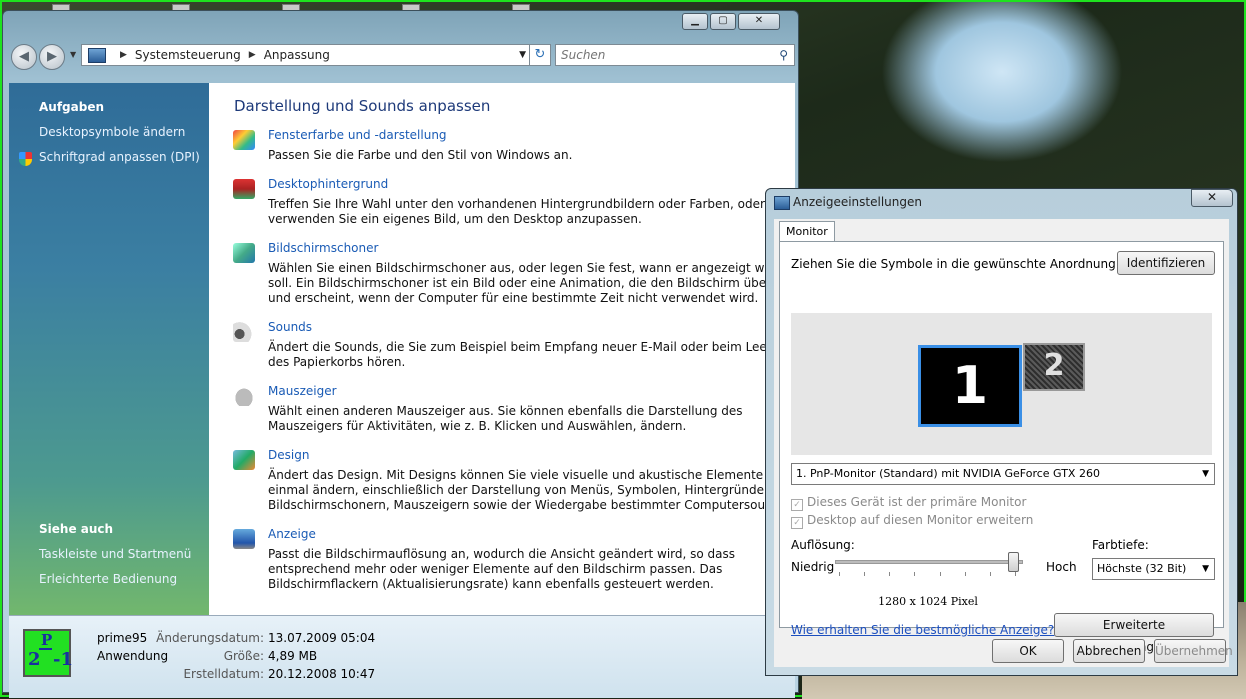 The height and width of the screenshot is (699, 1246). What do you see at coordinates (759, 21) in the screenshot?
I see `close-button: ✕` at bounding box center [759, 21].